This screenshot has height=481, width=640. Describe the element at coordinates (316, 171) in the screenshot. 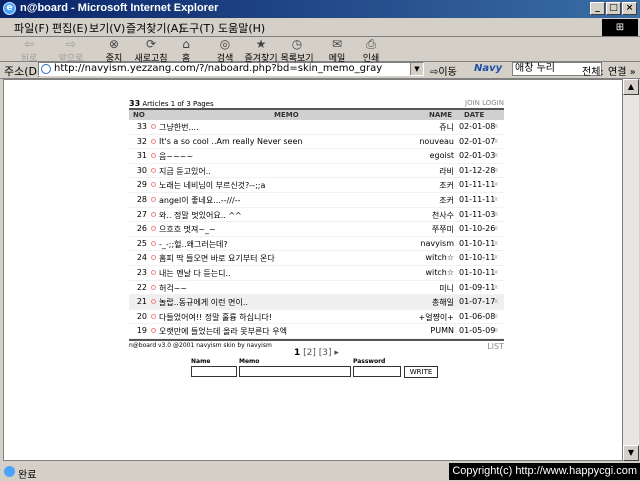

I see `table-row: 30 지금 듣고있어.. 라비 01-12-28 x` at that location.